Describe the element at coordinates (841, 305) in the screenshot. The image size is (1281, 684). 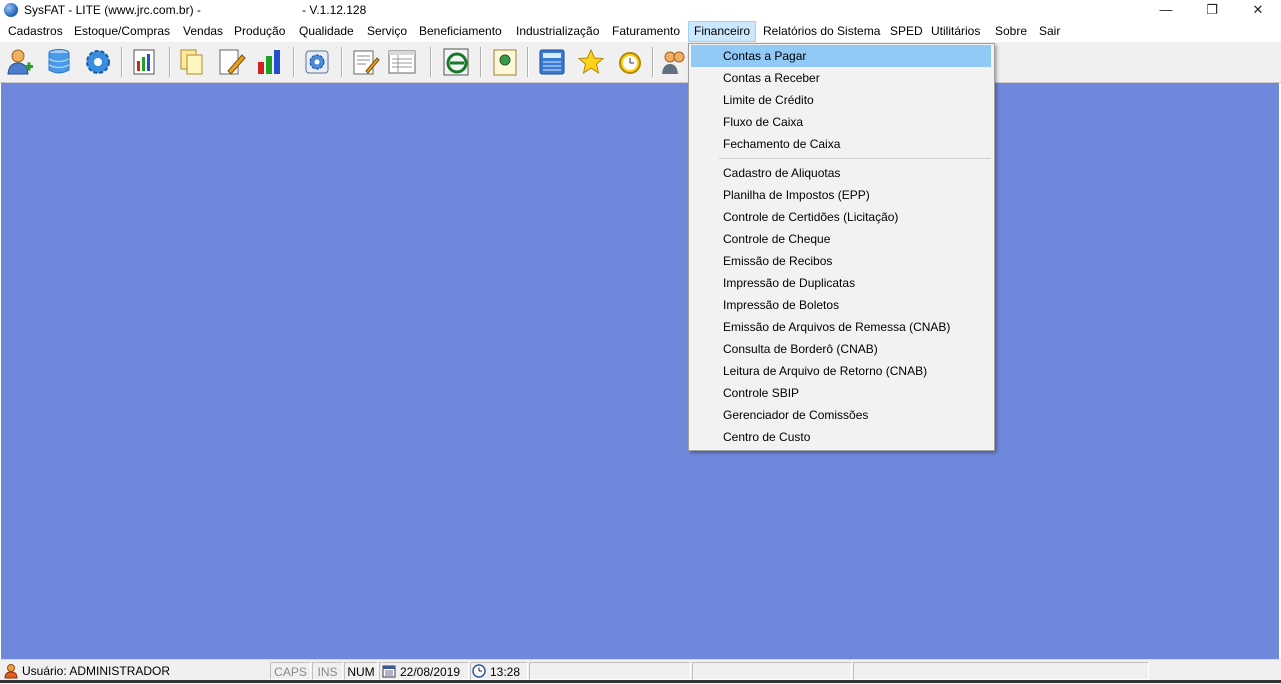
I see `menu-item-impressao-de-boletos: Impressão de Boletos` at that location.